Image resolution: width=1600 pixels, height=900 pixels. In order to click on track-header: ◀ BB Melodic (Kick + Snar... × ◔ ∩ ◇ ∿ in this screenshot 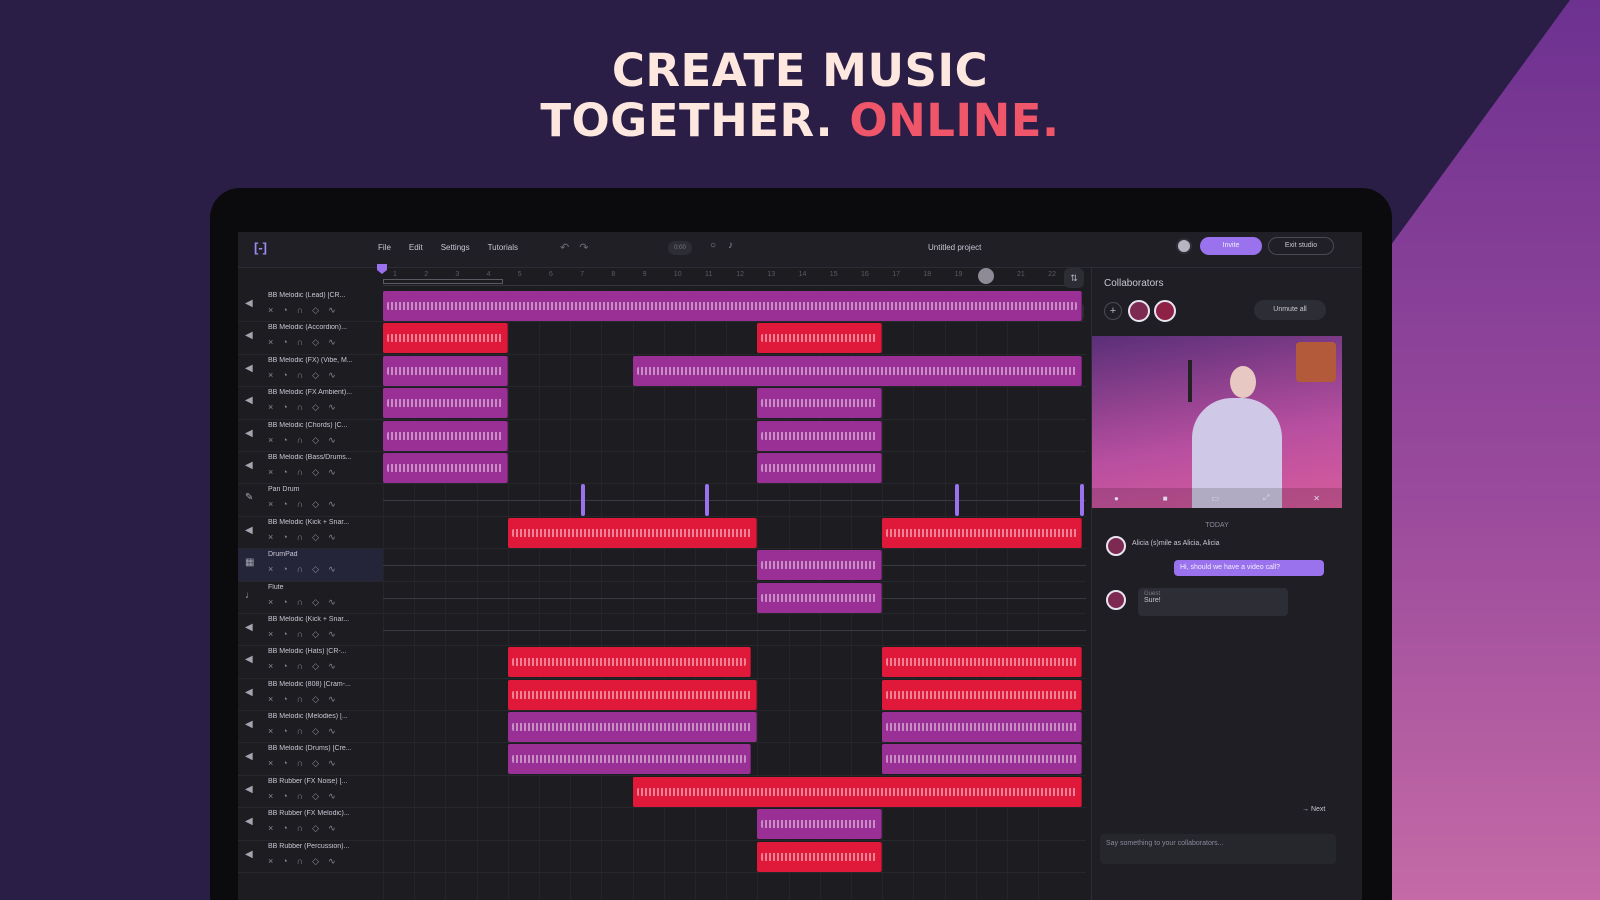, I will do `click(310, 533)`.